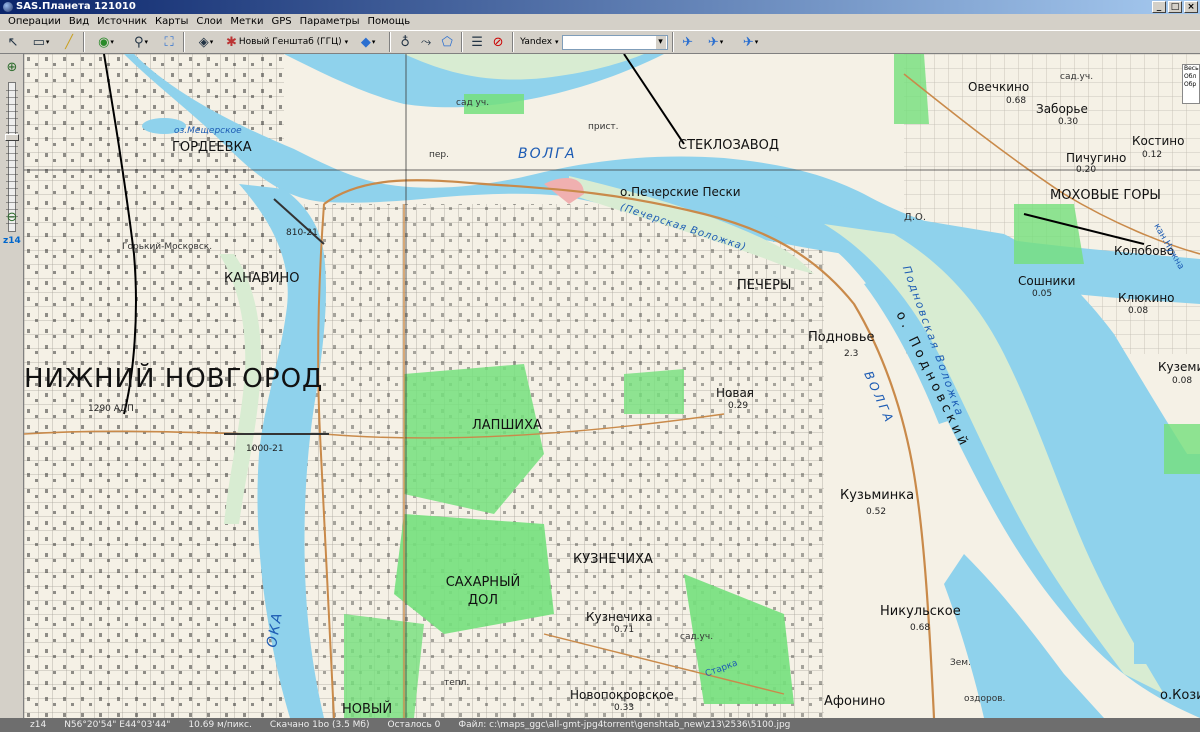 This screenshot has height=732, width=1200. Describe the element at coordinates (282, 22) in the screenshot. I see `menu-gps: GPS` at that location.